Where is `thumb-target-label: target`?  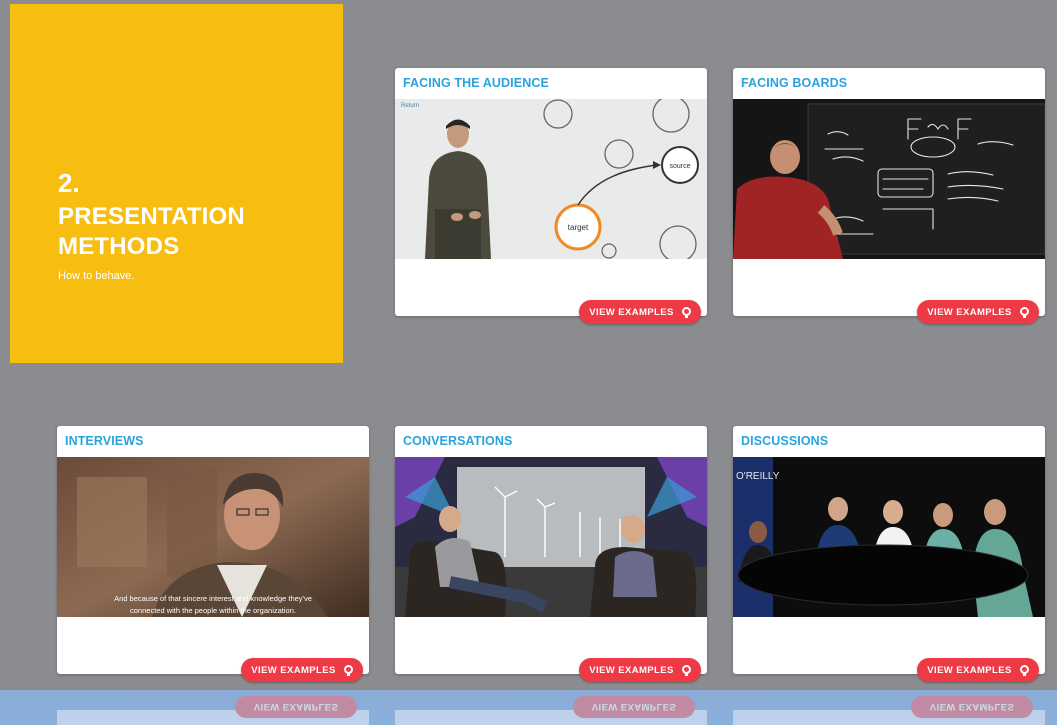 thumb-target-label: target is located at coordinates (578, 227).